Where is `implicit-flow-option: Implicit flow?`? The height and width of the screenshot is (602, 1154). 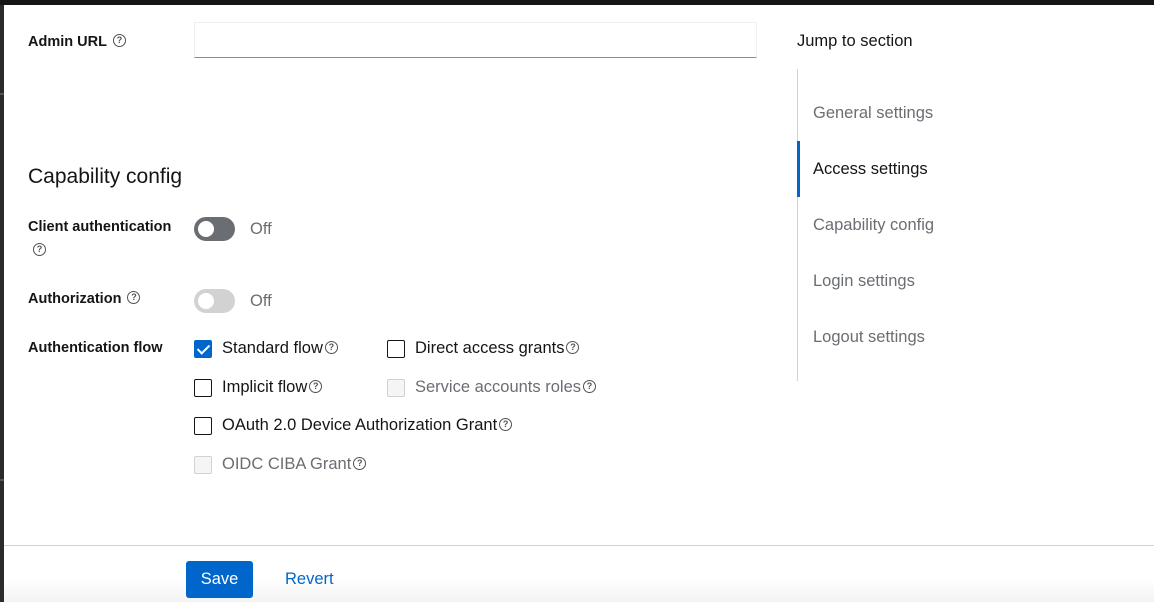 implicit-flow-option: Implicit flow? is located at coordinates (258, 387).